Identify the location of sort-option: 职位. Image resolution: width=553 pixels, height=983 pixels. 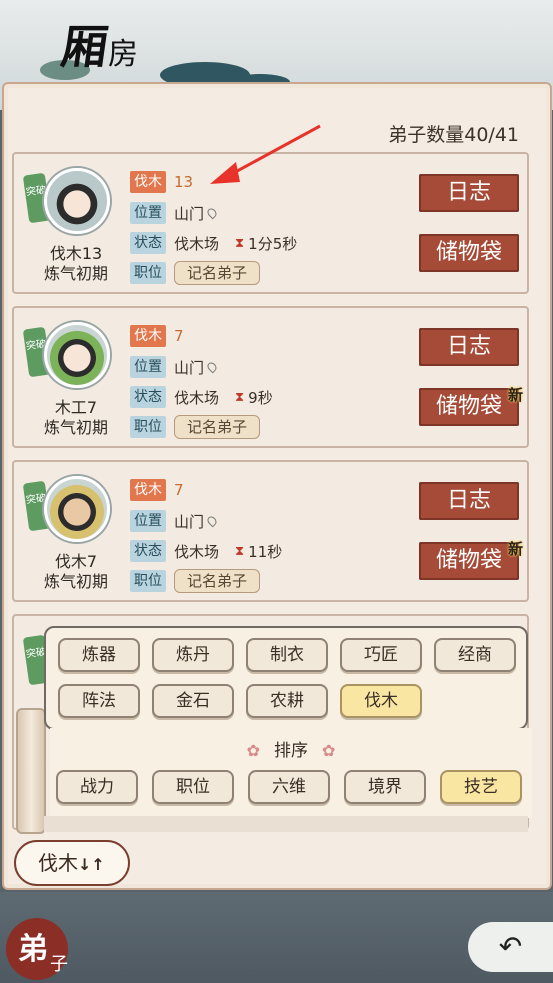
(193, 787).